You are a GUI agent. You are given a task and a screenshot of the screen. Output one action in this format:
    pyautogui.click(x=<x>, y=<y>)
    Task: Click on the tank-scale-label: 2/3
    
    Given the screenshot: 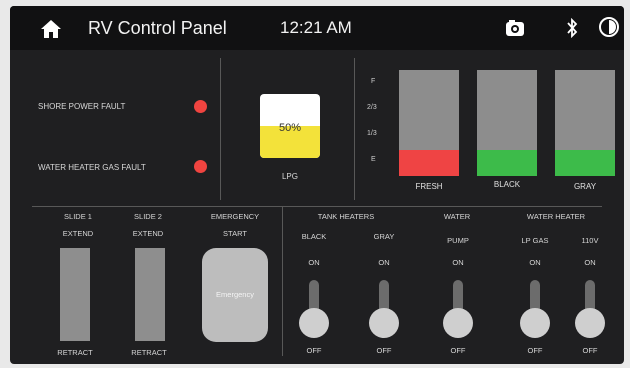 What is the action you would take?
    pyautogui.click(x=372, y=107)
    